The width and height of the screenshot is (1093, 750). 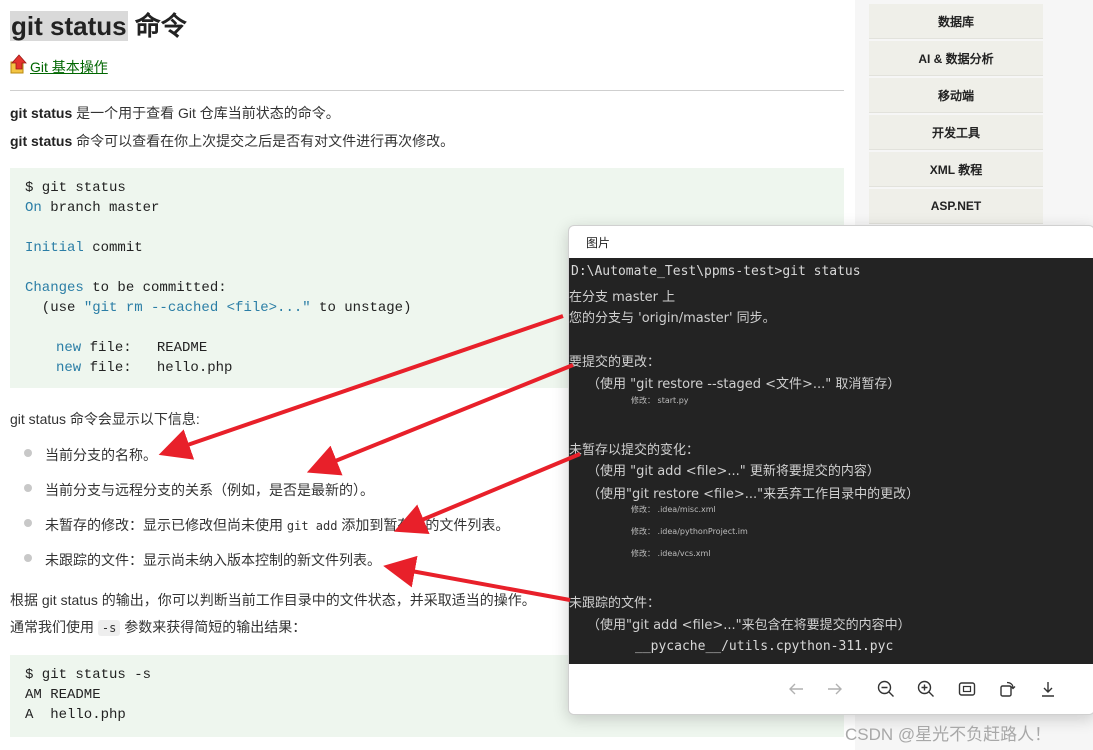 What do you see at coordinates (634, 450) in the screenshot?
I see `terminal-line: 未暂存以提交的变化：` at bounding box center [634, 450].